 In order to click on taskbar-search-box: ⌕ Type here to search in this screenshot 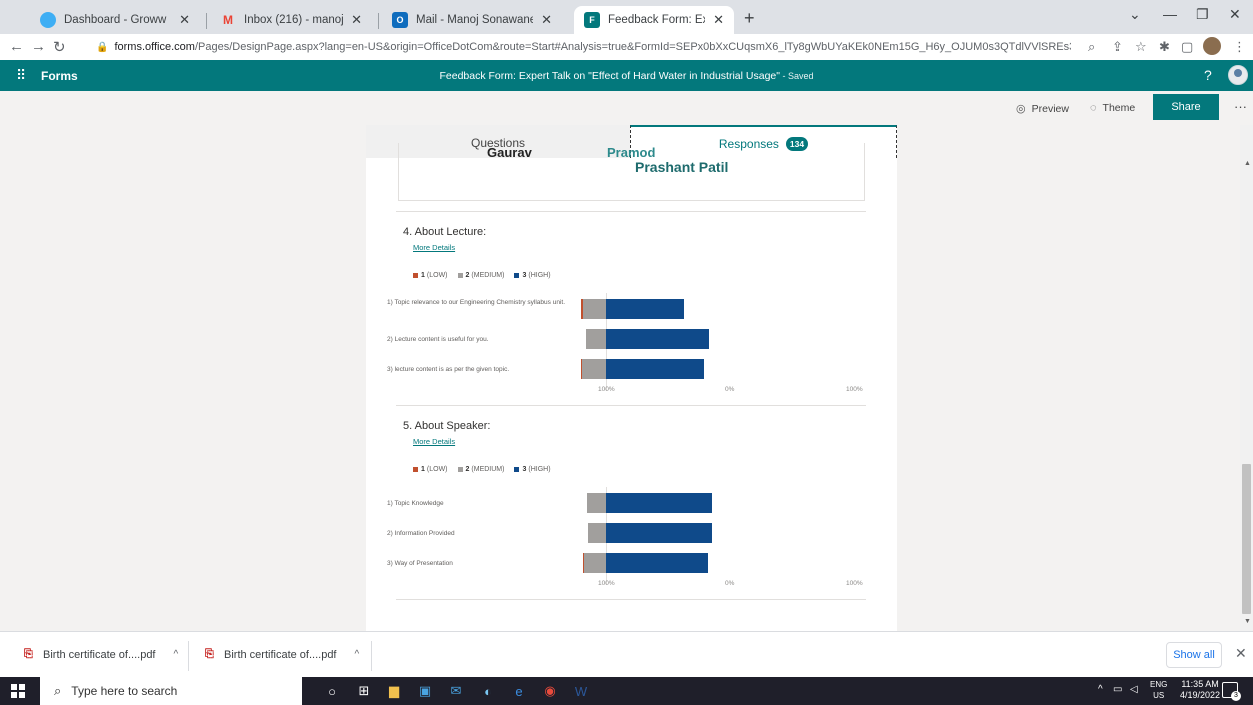, I will do `click(171, 691)`.